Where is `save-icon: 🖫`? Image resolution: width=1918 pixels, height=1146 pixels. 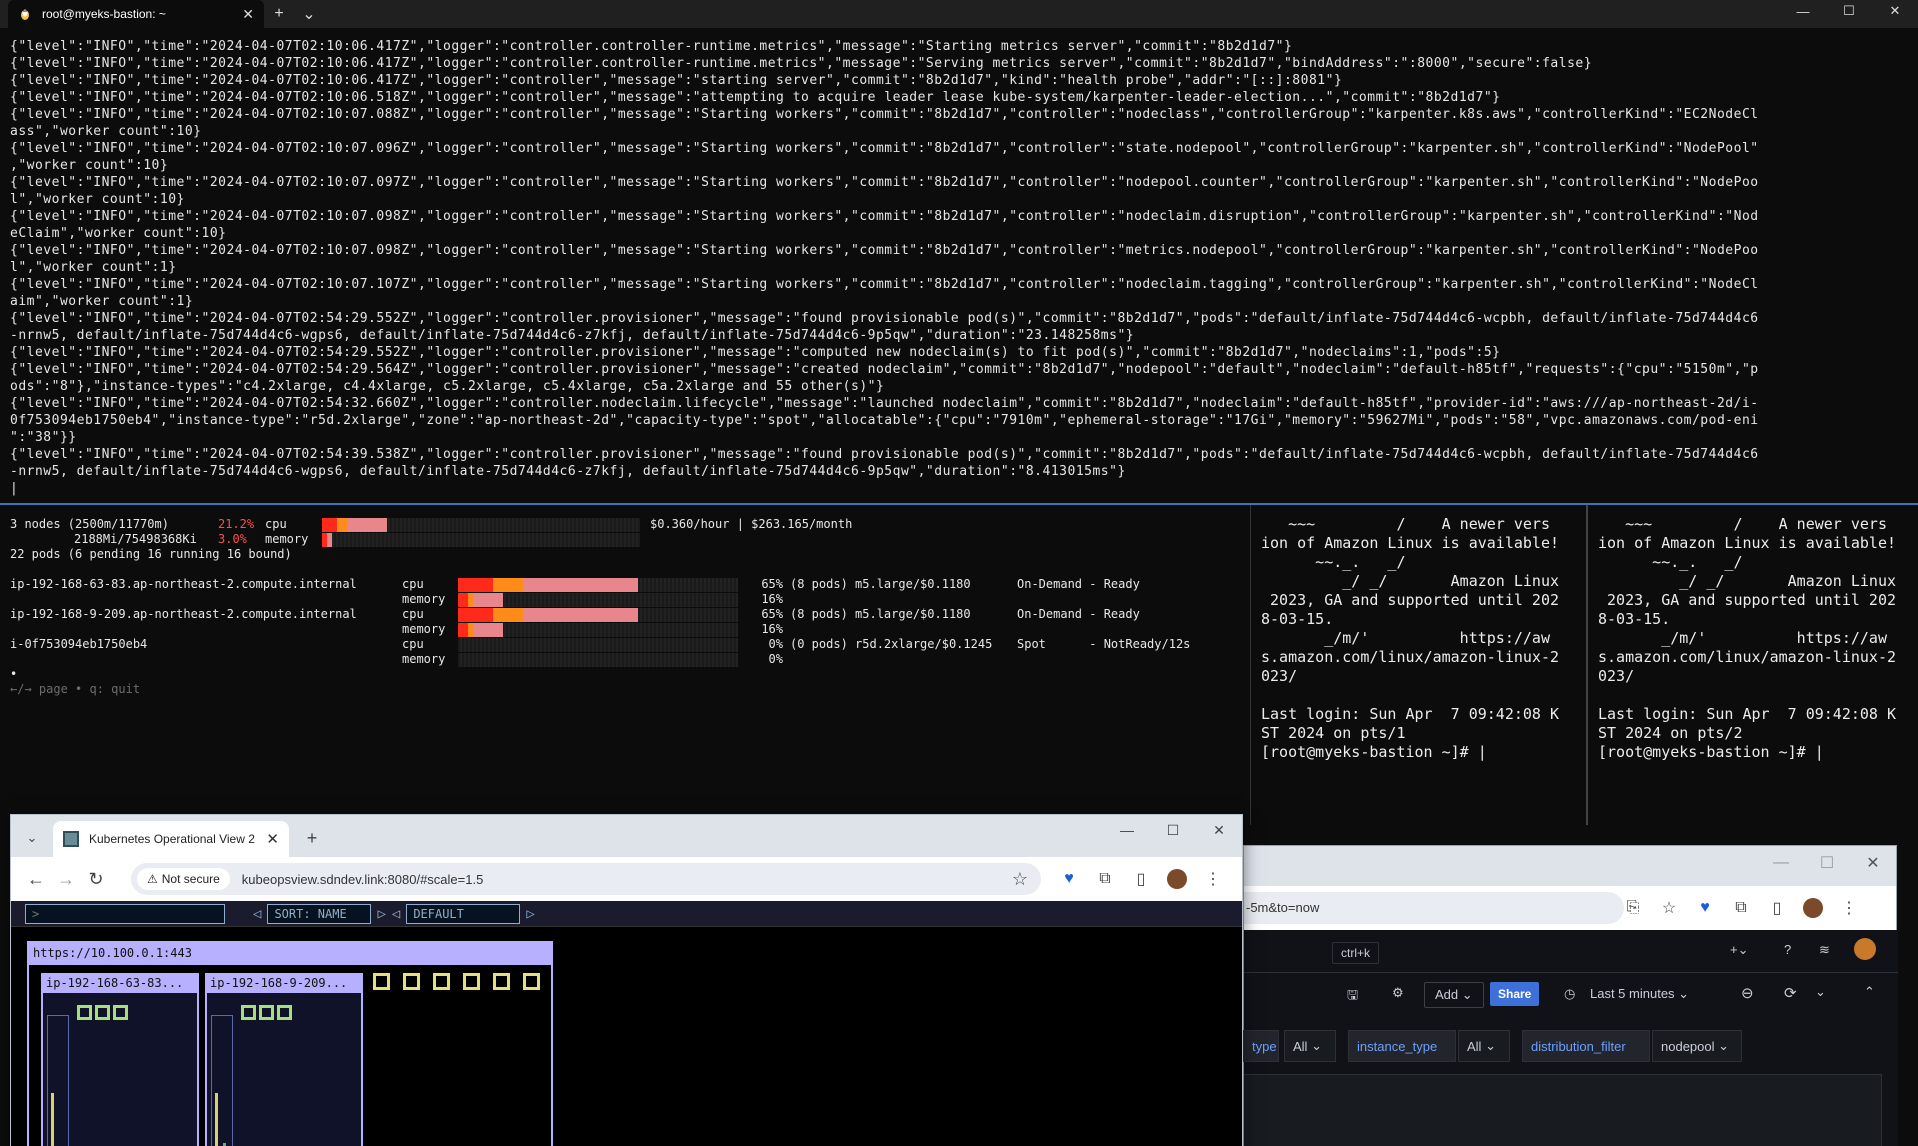
save-icon: 🖫 is located at coordinates (1352, 997).